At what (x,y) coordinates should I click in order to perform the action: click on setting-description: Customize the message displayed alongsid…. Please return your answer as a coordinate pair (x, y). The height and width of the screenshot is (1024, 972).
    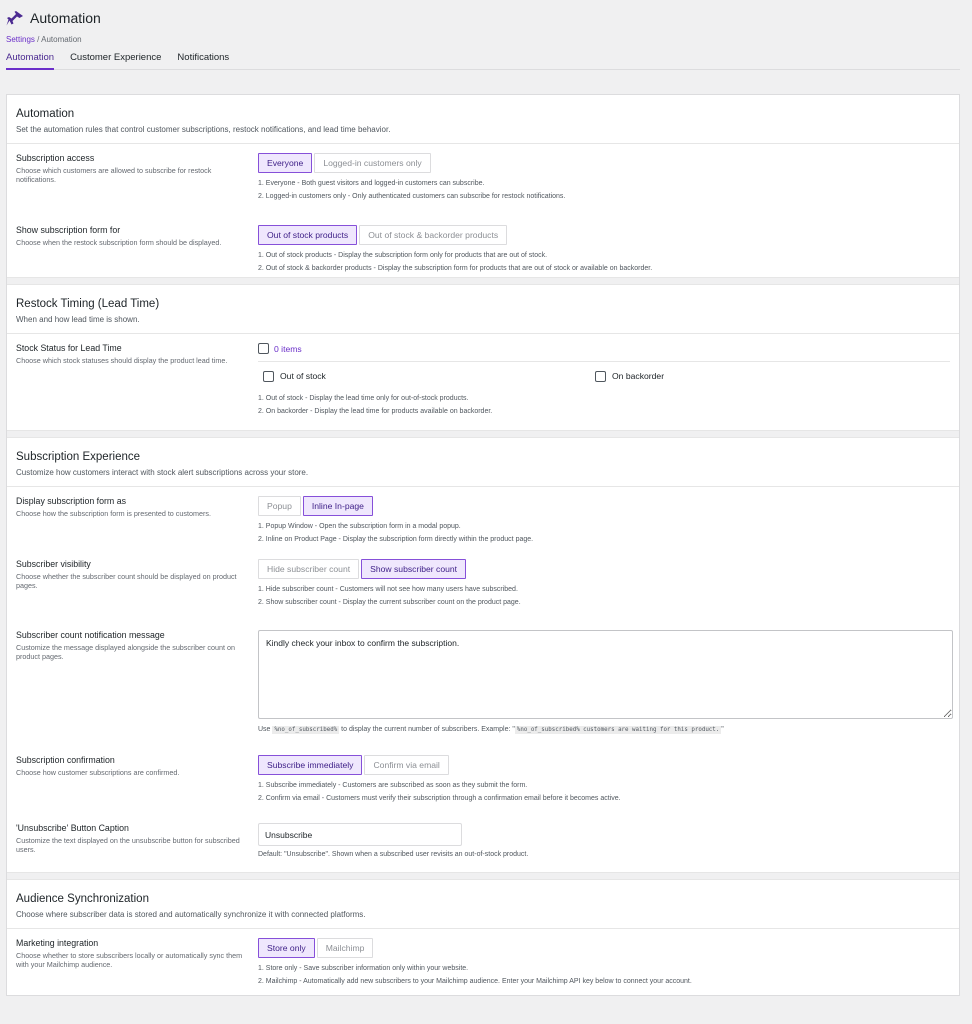
    Looking at the image, I should click on (125, 652).